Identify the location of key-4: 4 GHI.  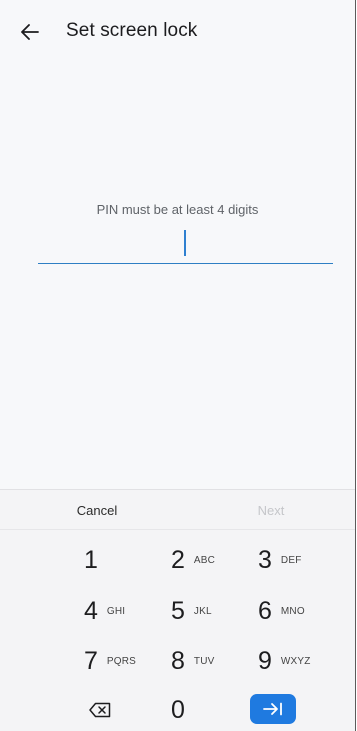
(129, 611).